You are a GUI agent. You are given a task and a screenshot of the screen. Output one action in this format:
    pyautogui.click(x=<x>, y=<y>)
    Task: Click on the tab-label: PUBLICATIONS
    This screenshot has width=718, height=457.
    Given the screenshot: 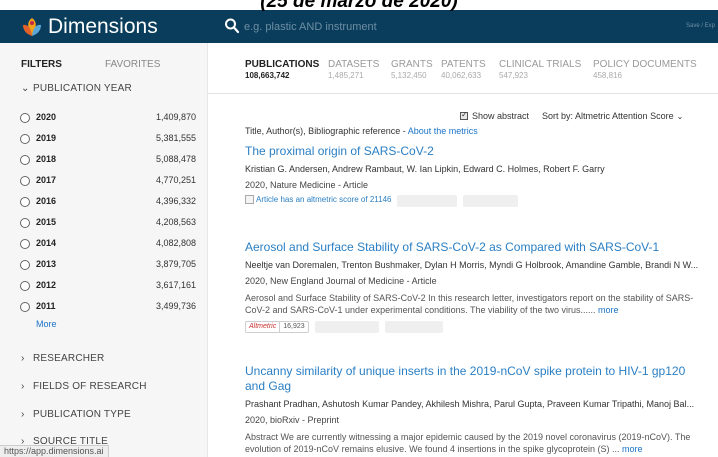 What is the action you would take?
    pyautogui.click(x=282, y=64)
    